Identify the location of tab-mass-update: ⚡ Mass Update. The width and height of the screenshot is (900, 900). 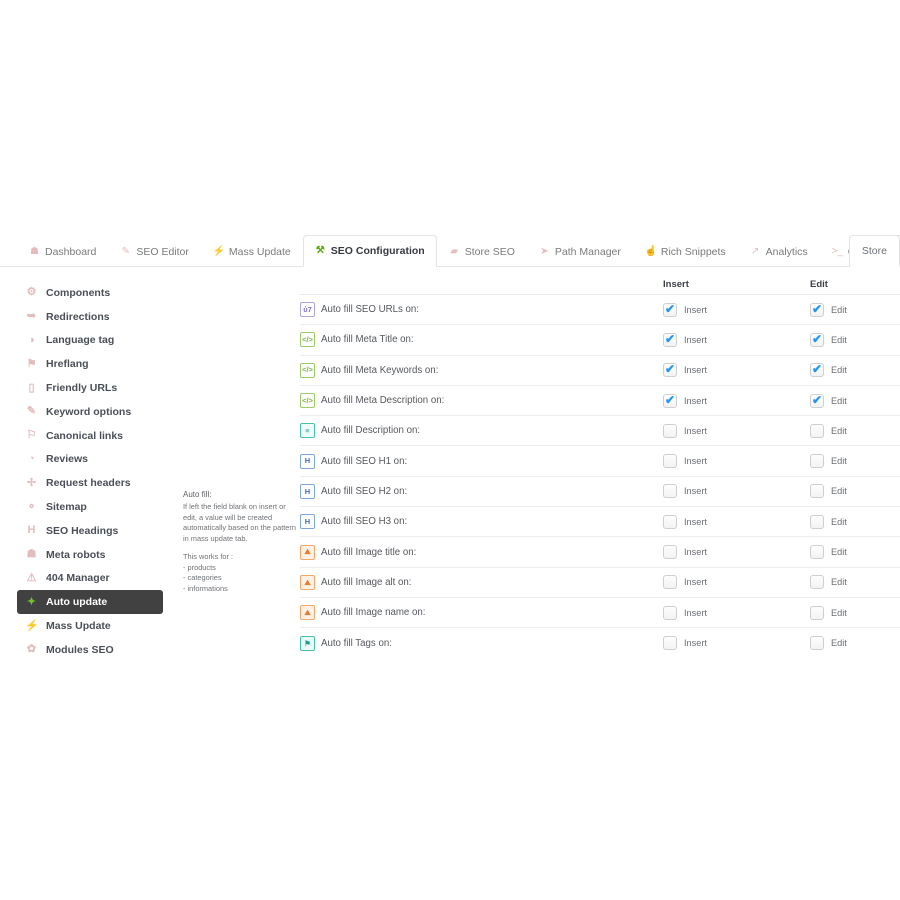
(252, 251).